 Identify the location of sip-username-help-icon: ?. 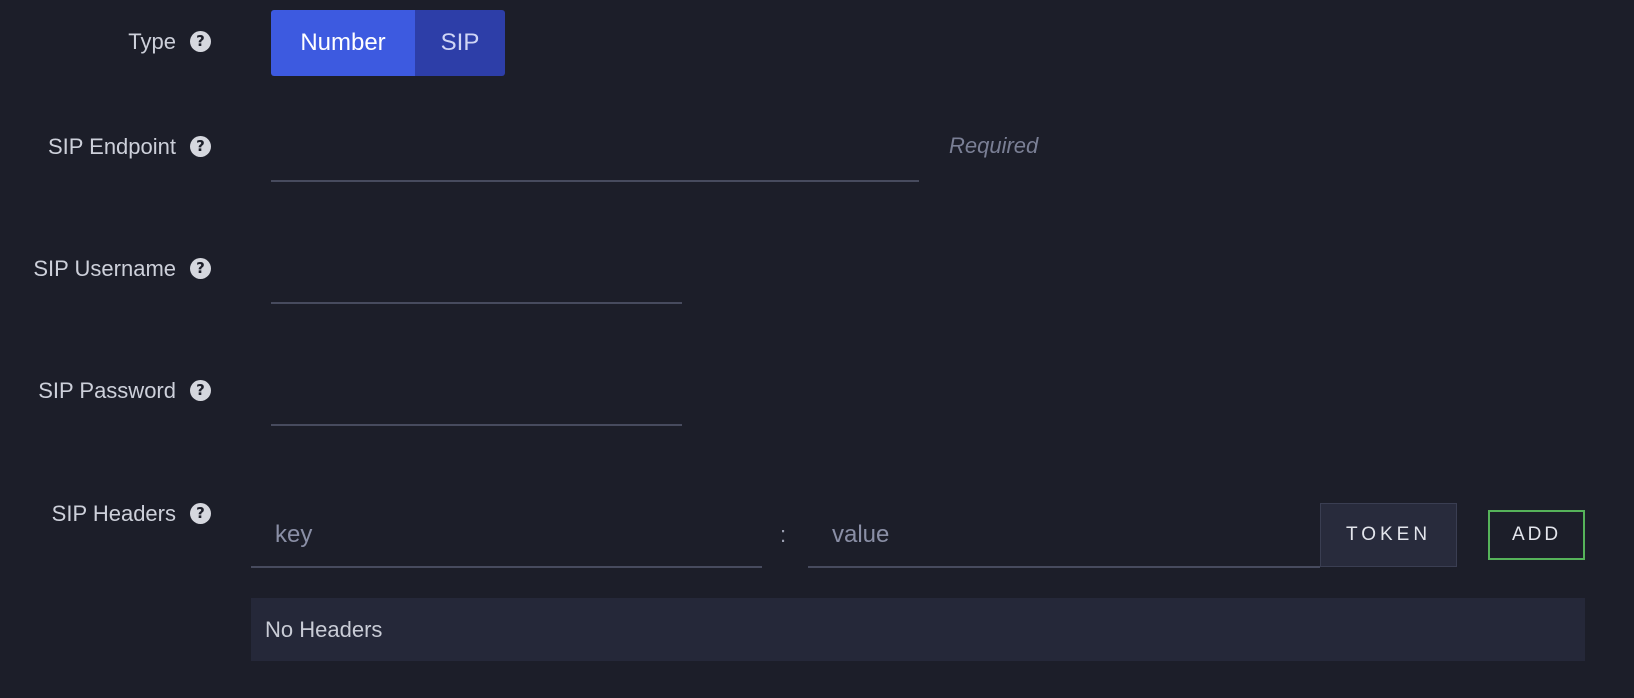
(200, 268).